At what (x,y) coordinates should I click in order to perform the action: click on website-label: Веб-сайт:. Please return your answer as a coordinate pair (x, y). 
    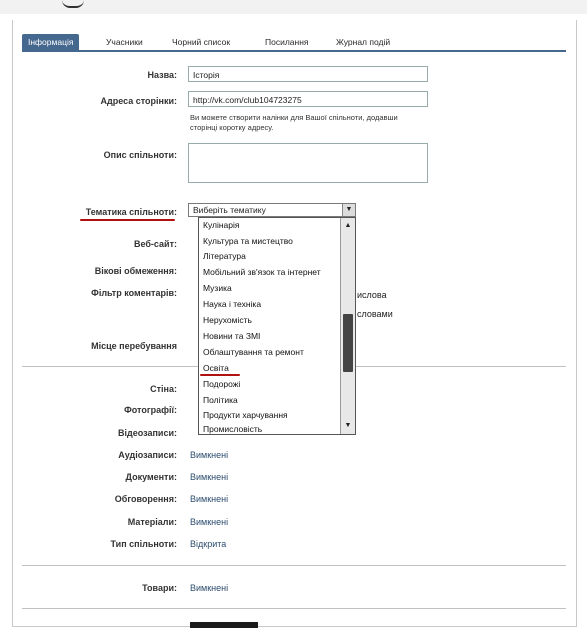
    Looking at the image, I should click on (155, 244).